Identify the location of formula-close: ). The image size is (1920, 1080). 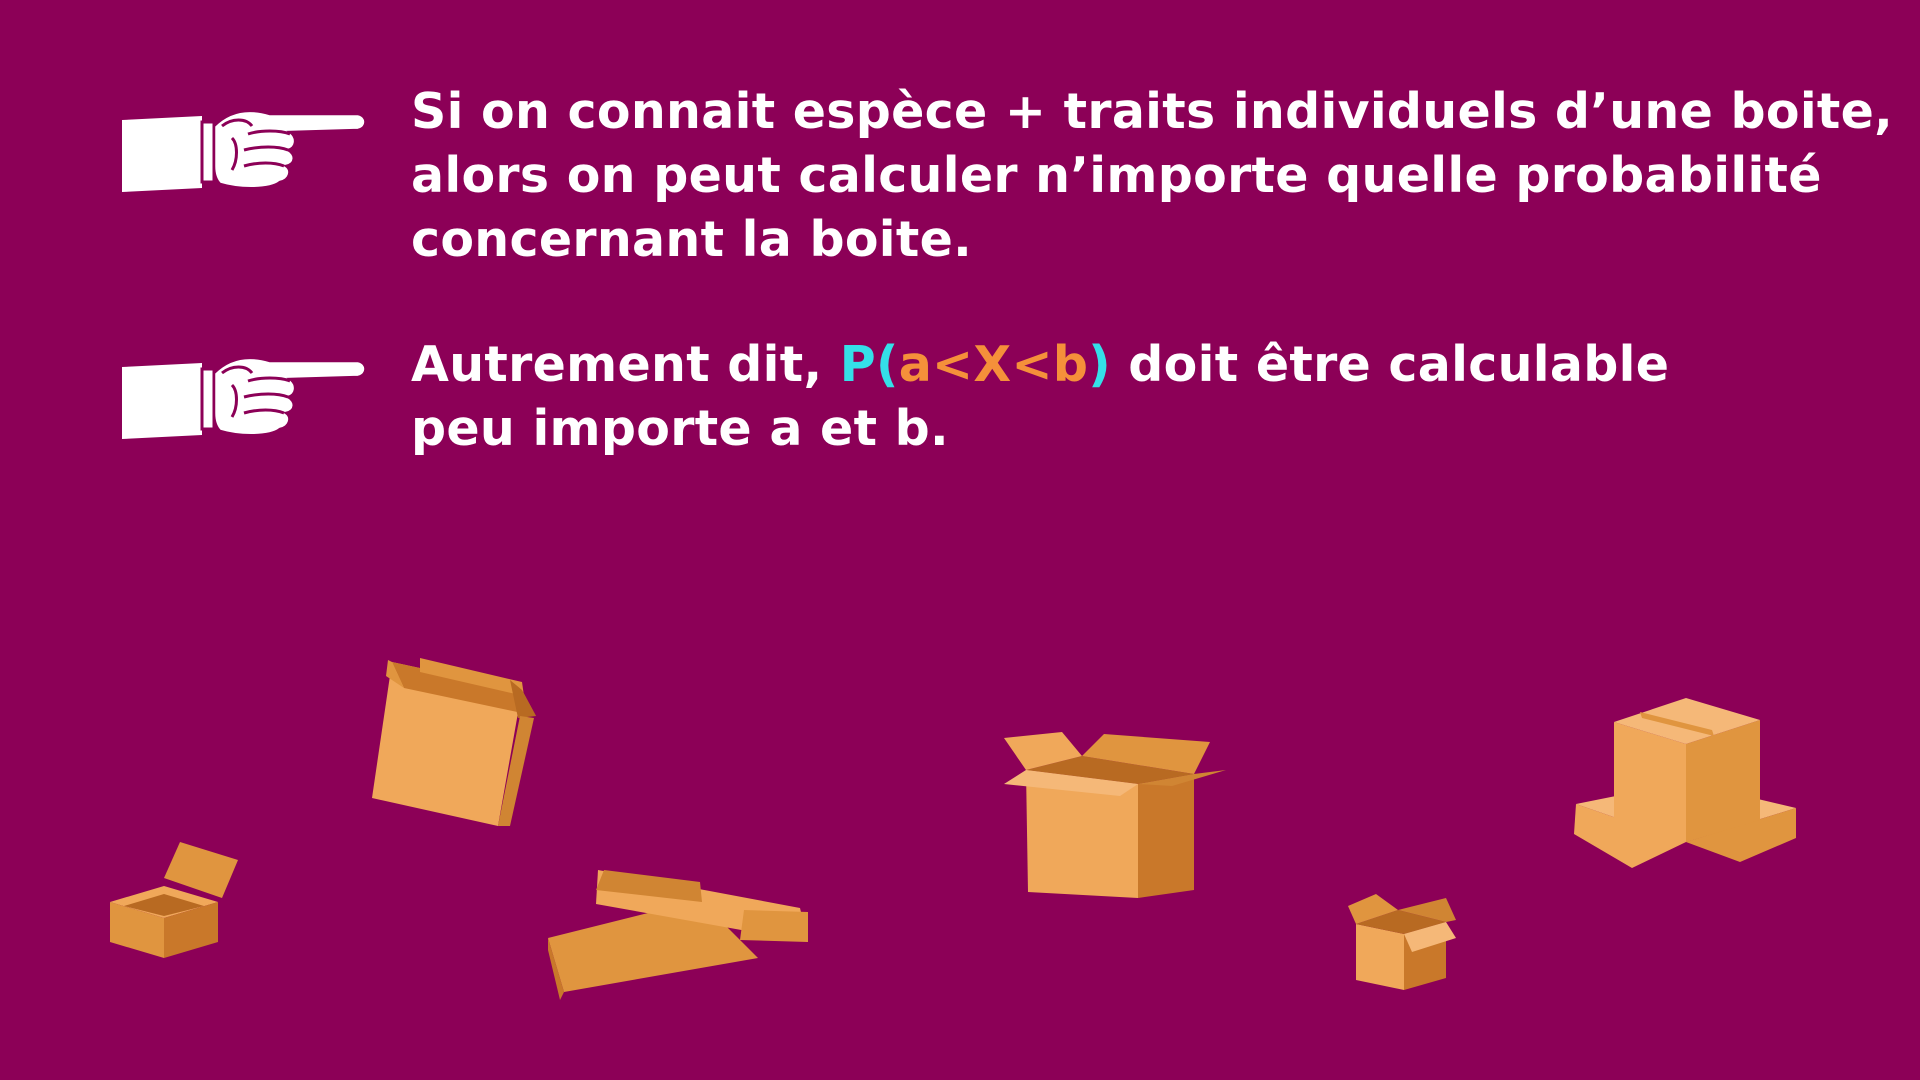
(1099, 364).